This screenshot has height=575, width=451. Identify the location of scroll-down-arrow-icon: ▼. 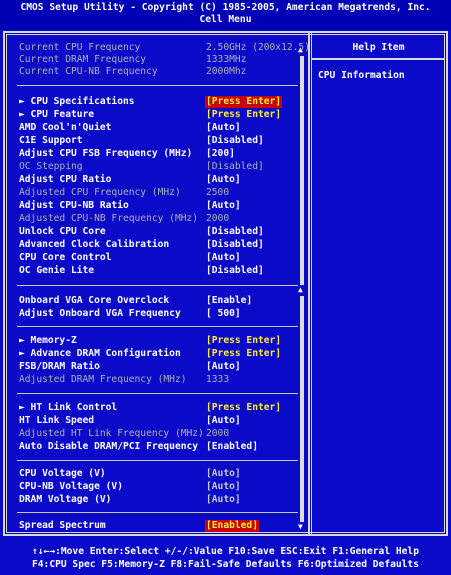
(300, 527).